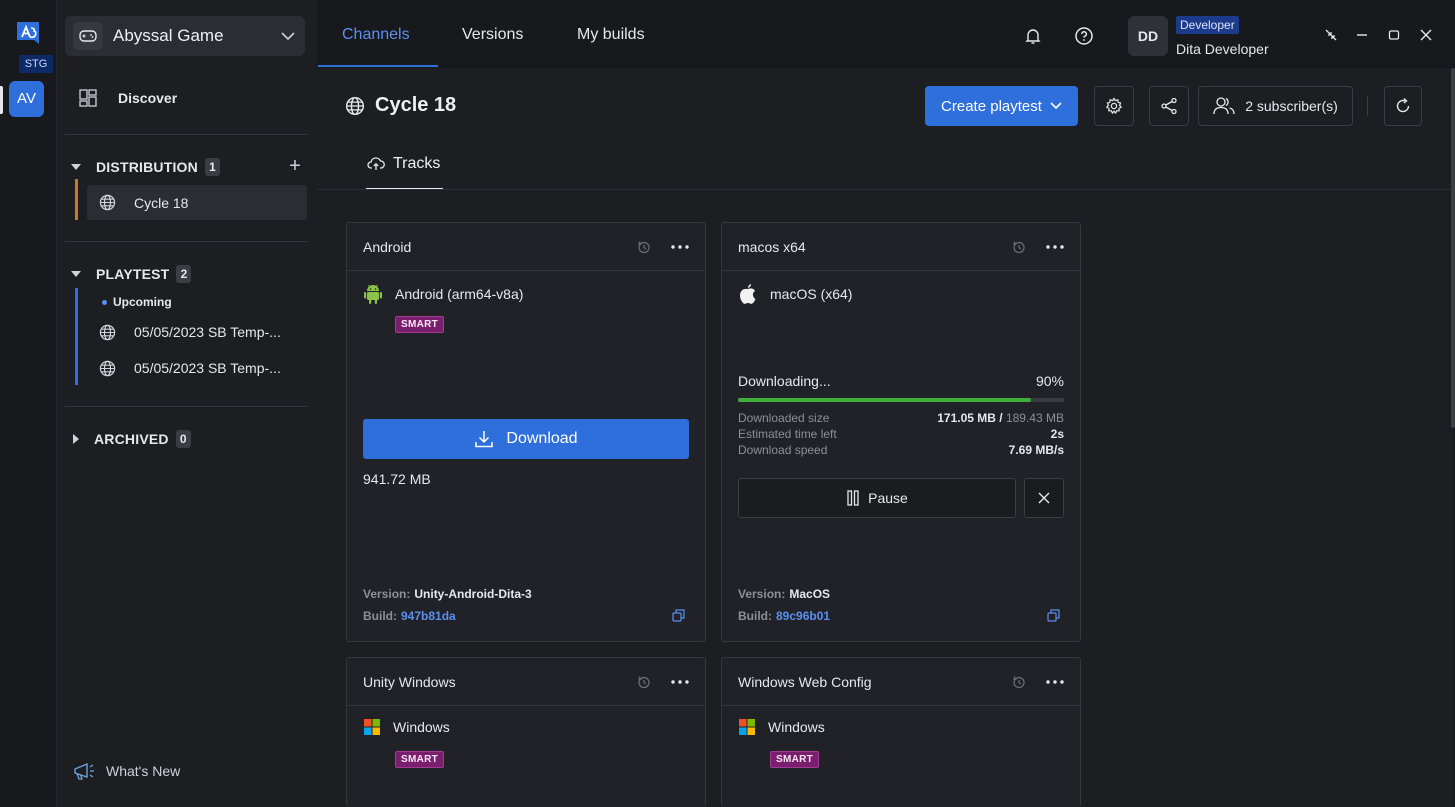 Image resolution: width=1455 pixels, height=807 pixels. Describe the element at coordinates (526, 682) in the screenshot. I see `card-header: Unity Windows` at that location.